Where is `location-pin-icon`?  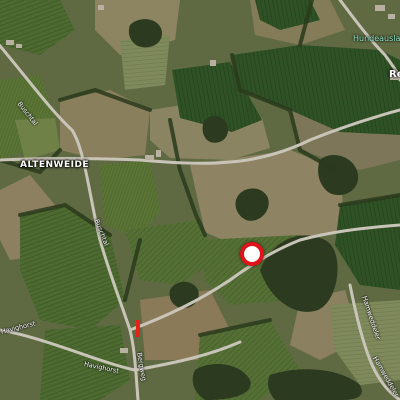 location-pin-icon is located at coordinates (252, 254).